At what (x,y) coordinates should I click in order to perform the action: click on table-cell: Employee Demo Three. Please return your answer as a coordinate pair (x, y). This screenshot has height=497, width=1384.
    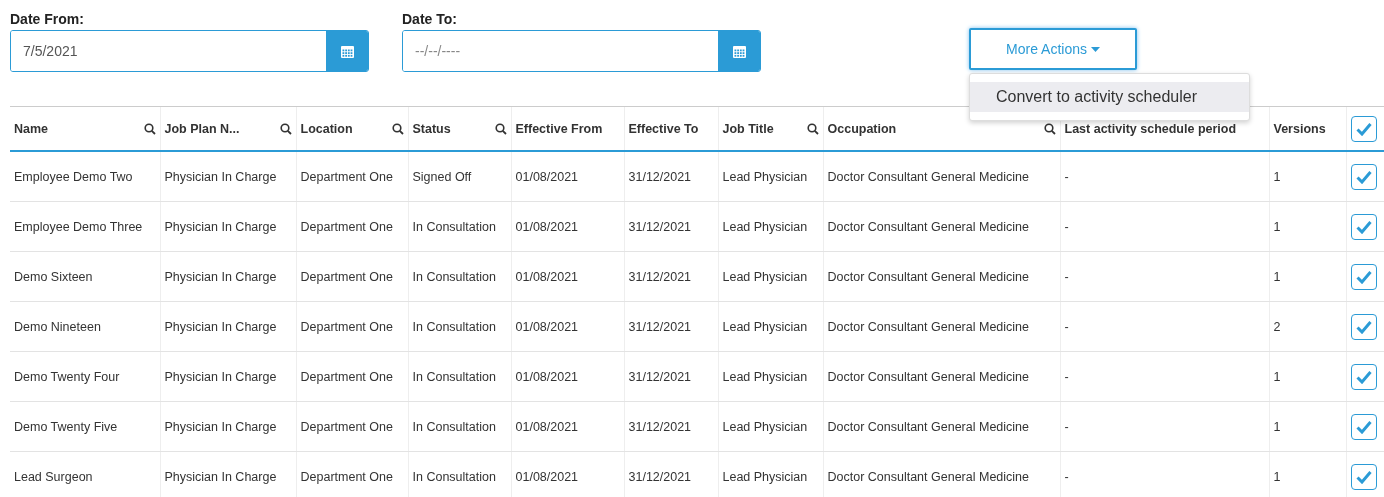
    Looking at the image, I should click on (78, 226).